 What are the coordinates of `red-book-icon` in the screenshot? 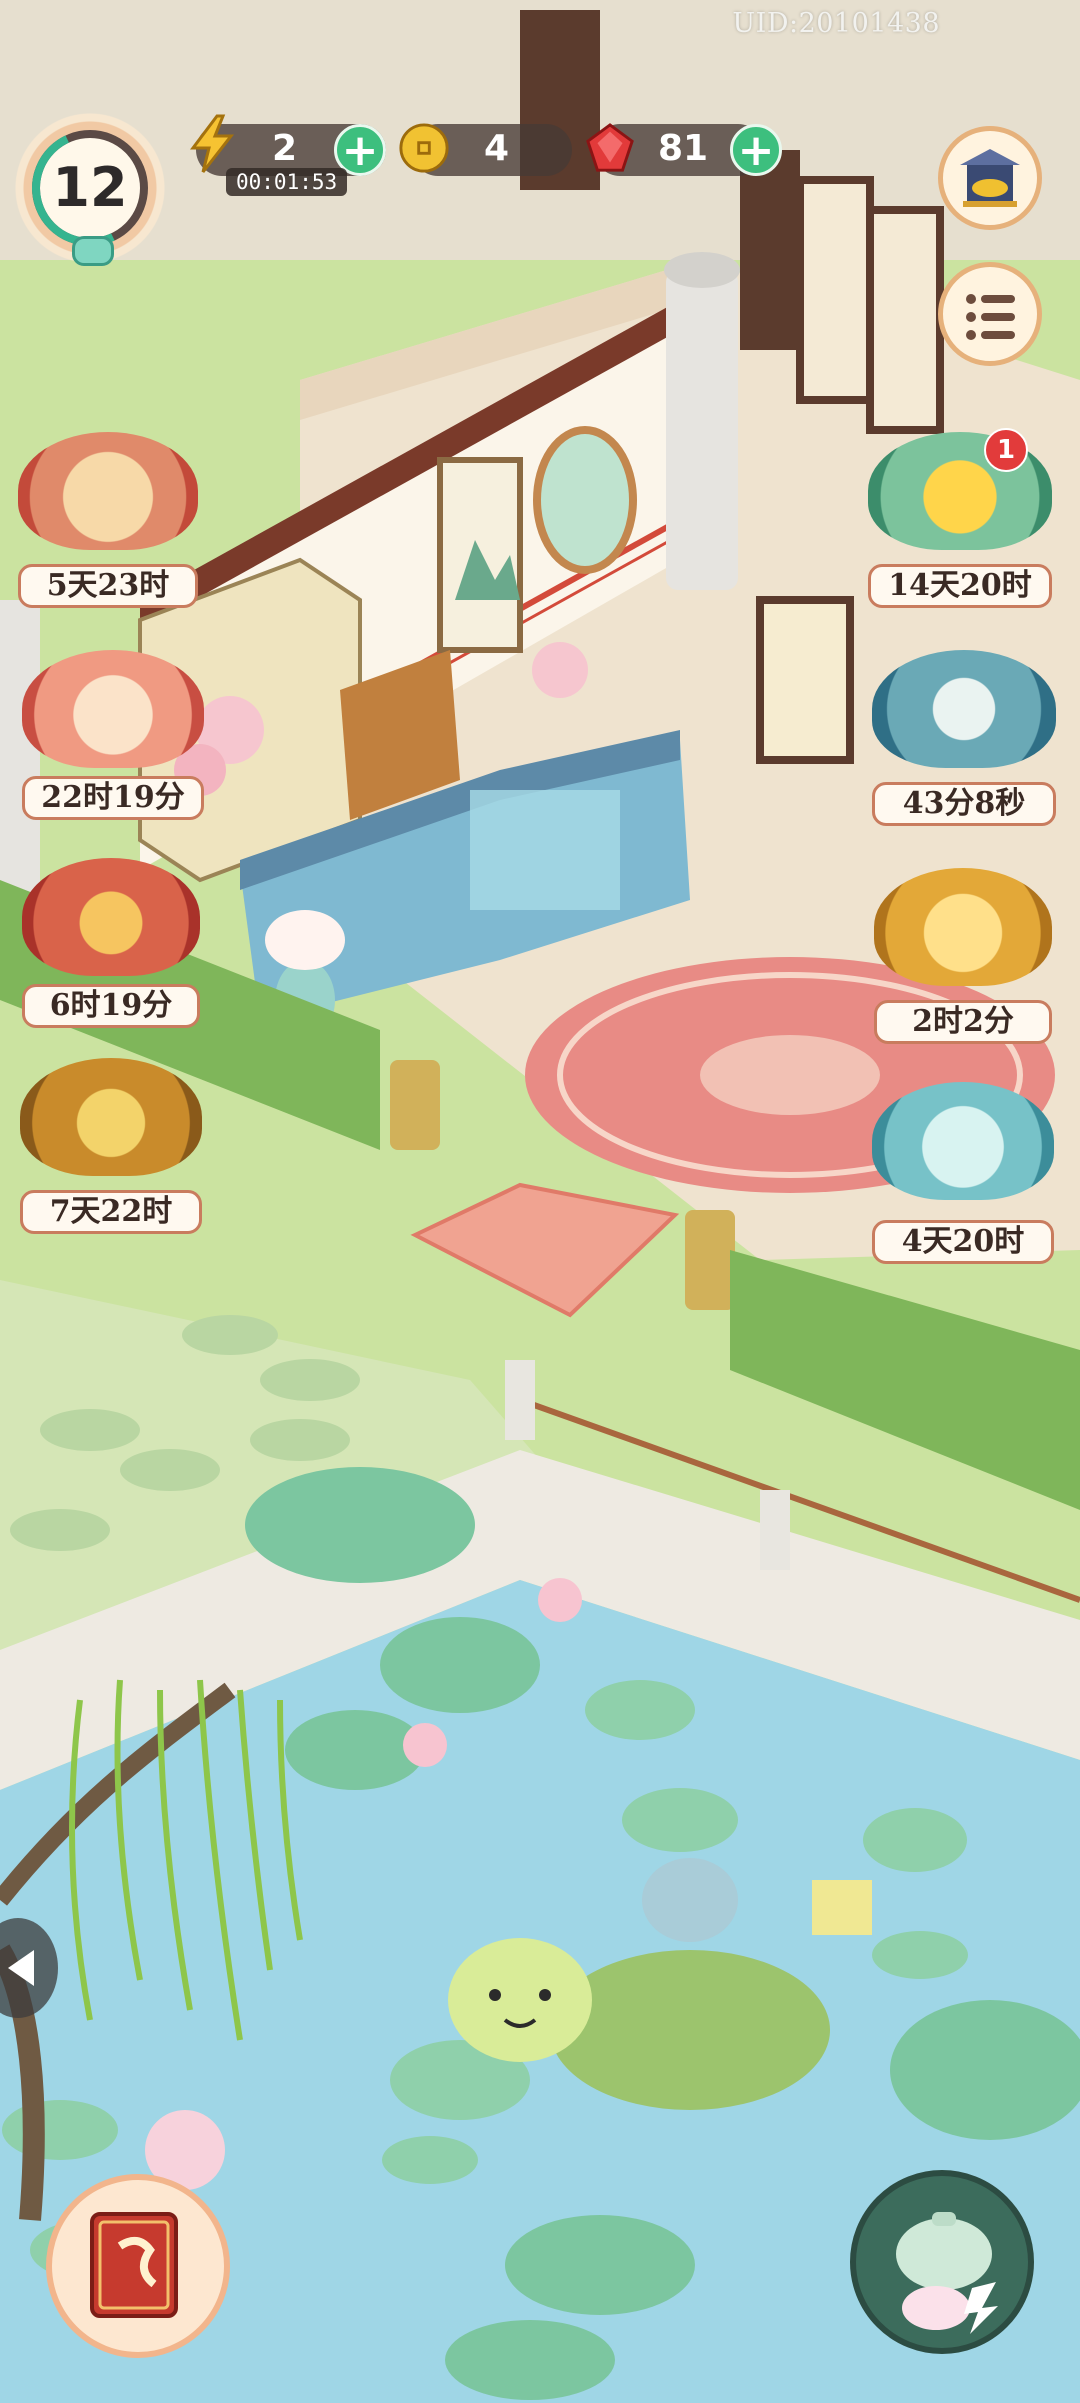 It's located at (134, 2265).